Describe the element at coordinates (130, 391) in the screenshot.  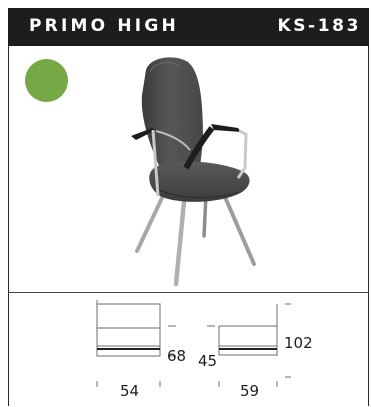
I see `width-label: 54` at that location.